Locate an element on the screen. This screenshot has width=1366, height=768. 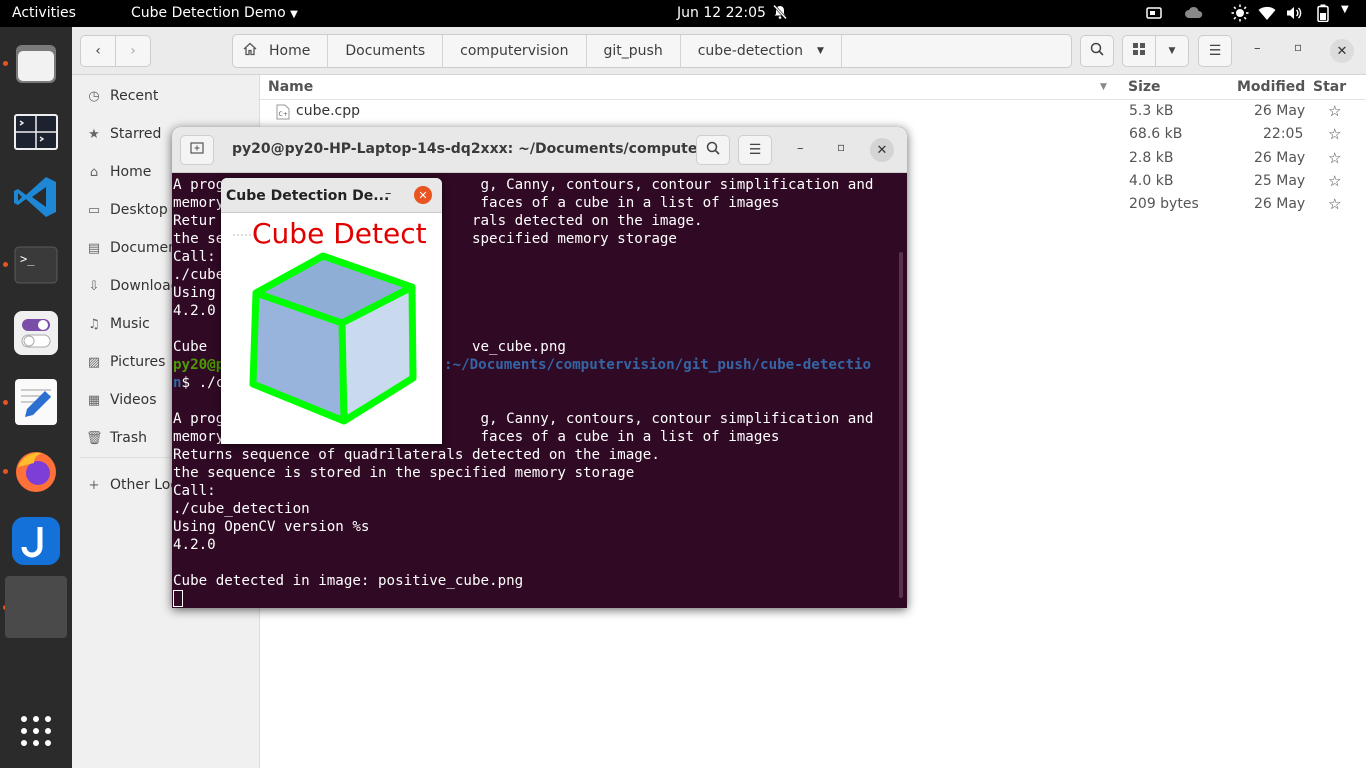
terminal-search-button is located at coordinates (713, 150).